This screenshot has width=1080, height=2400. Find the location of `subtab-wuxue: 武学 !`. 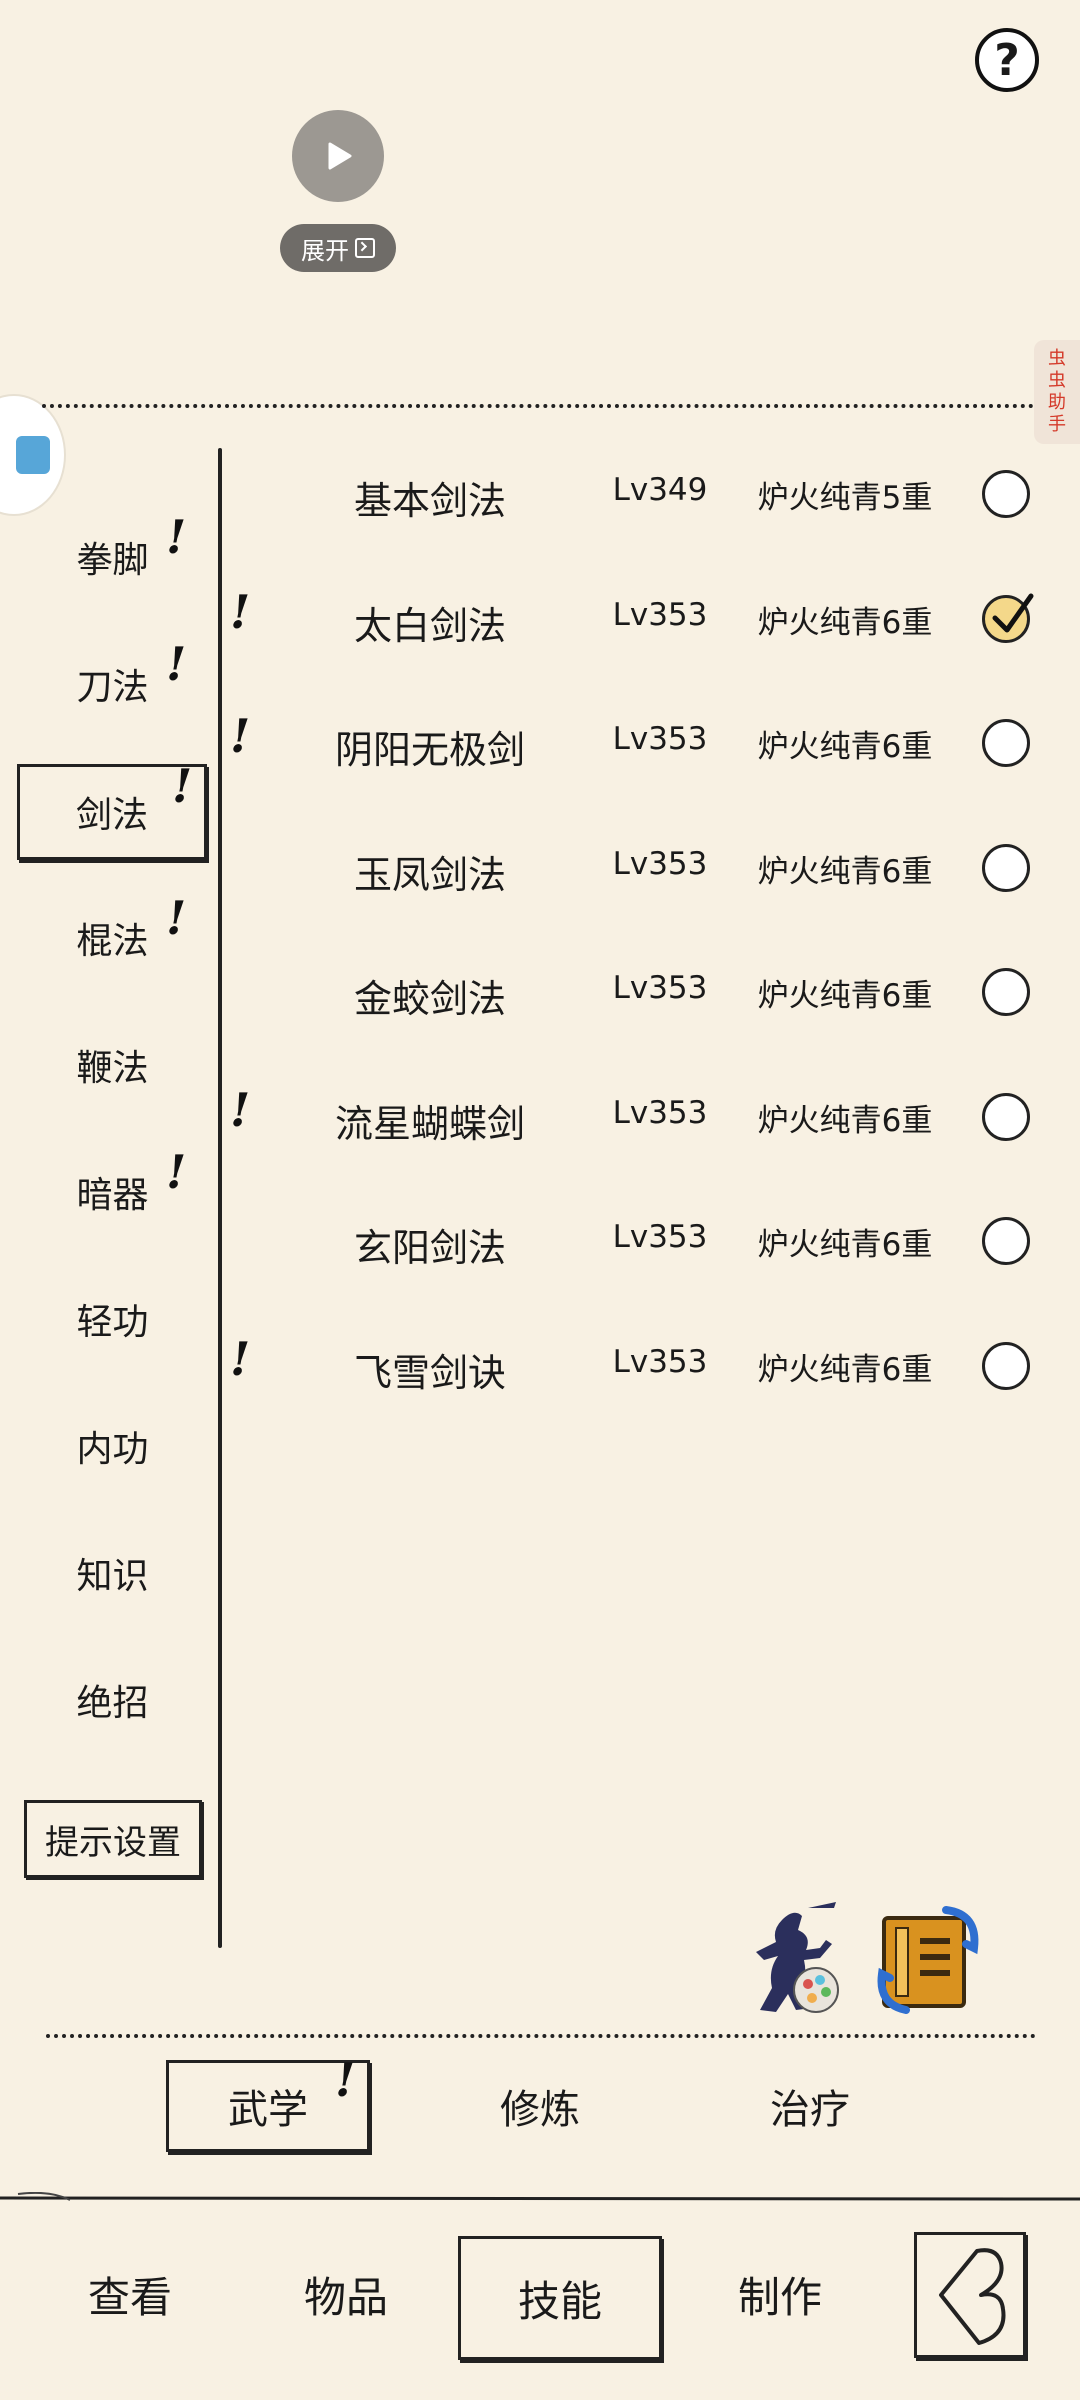

subtab-wuxue: 武学 ! is located at coordinates (268, 2102).